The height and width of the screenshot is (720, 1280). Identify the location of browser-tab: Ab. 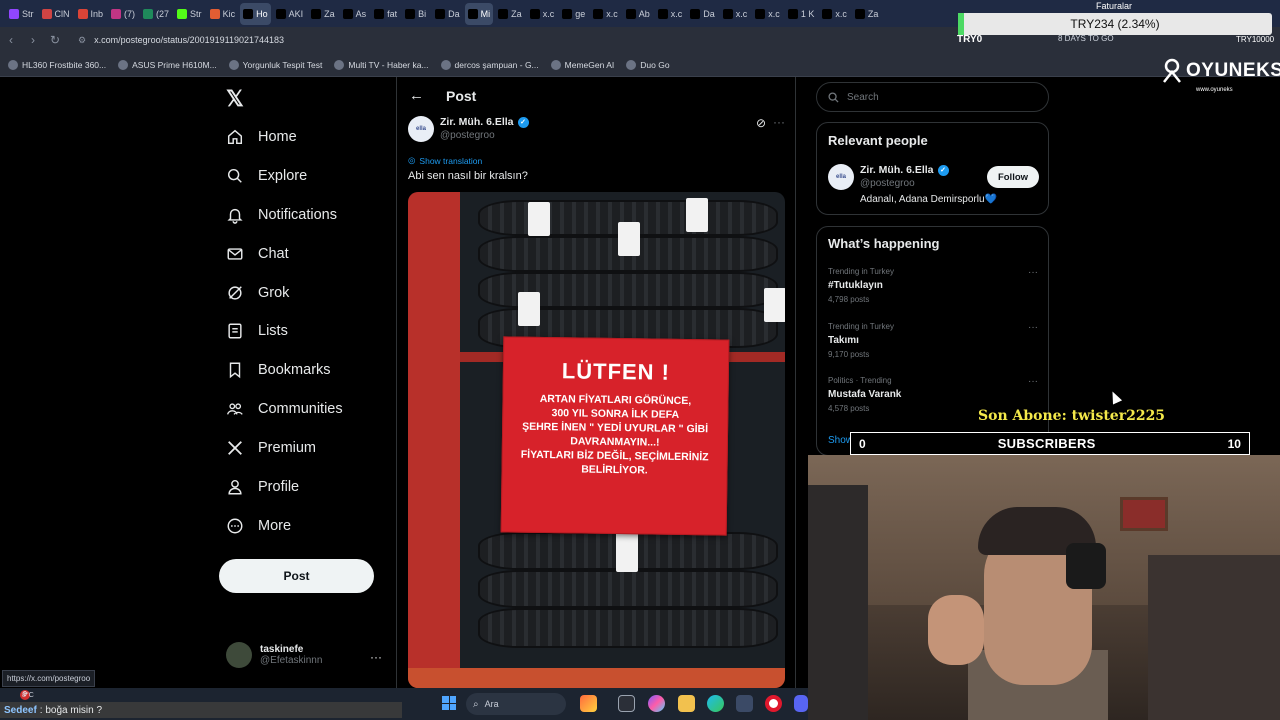
(638, 14).